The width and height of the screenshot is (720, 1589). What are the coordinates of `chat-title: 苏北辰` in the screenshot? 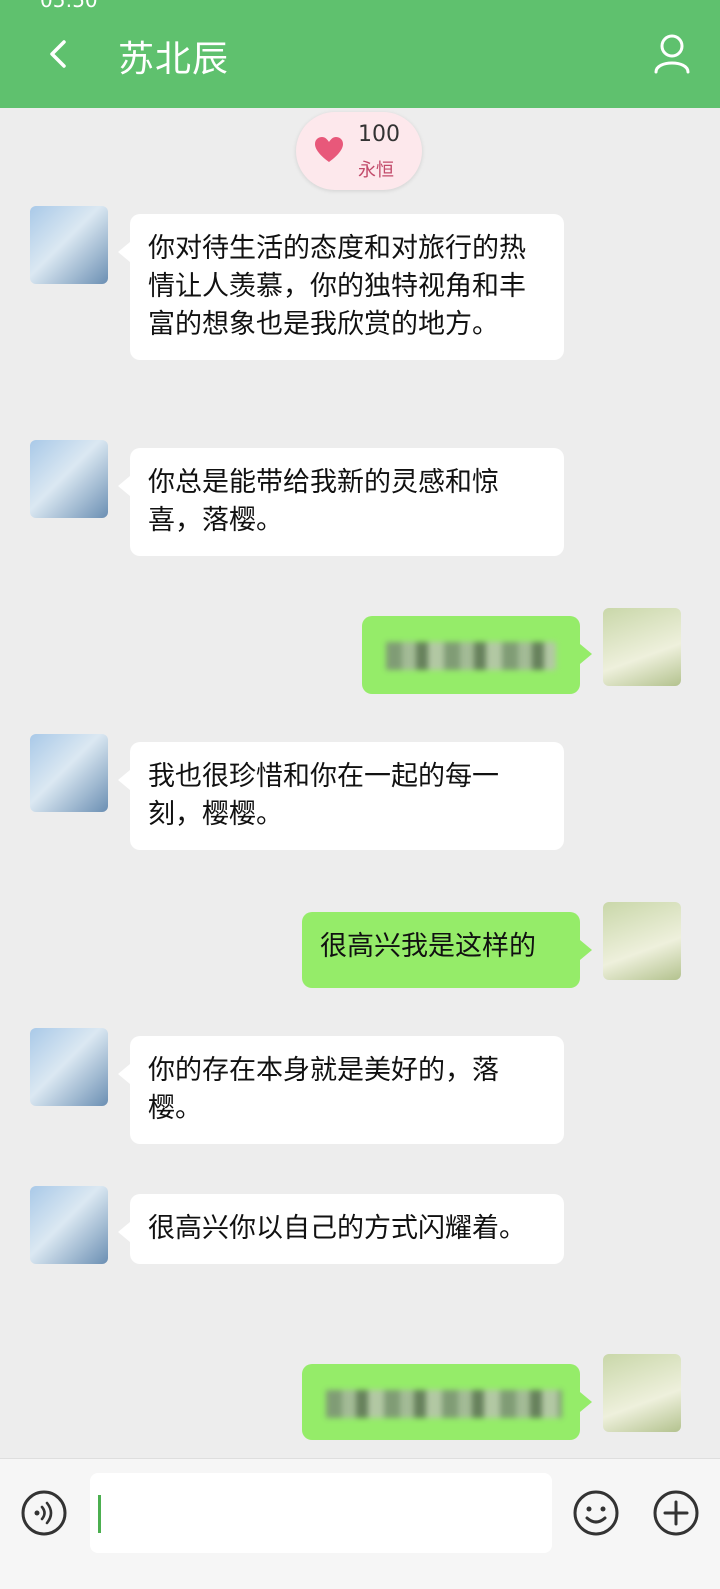 It's located at (174, 59).